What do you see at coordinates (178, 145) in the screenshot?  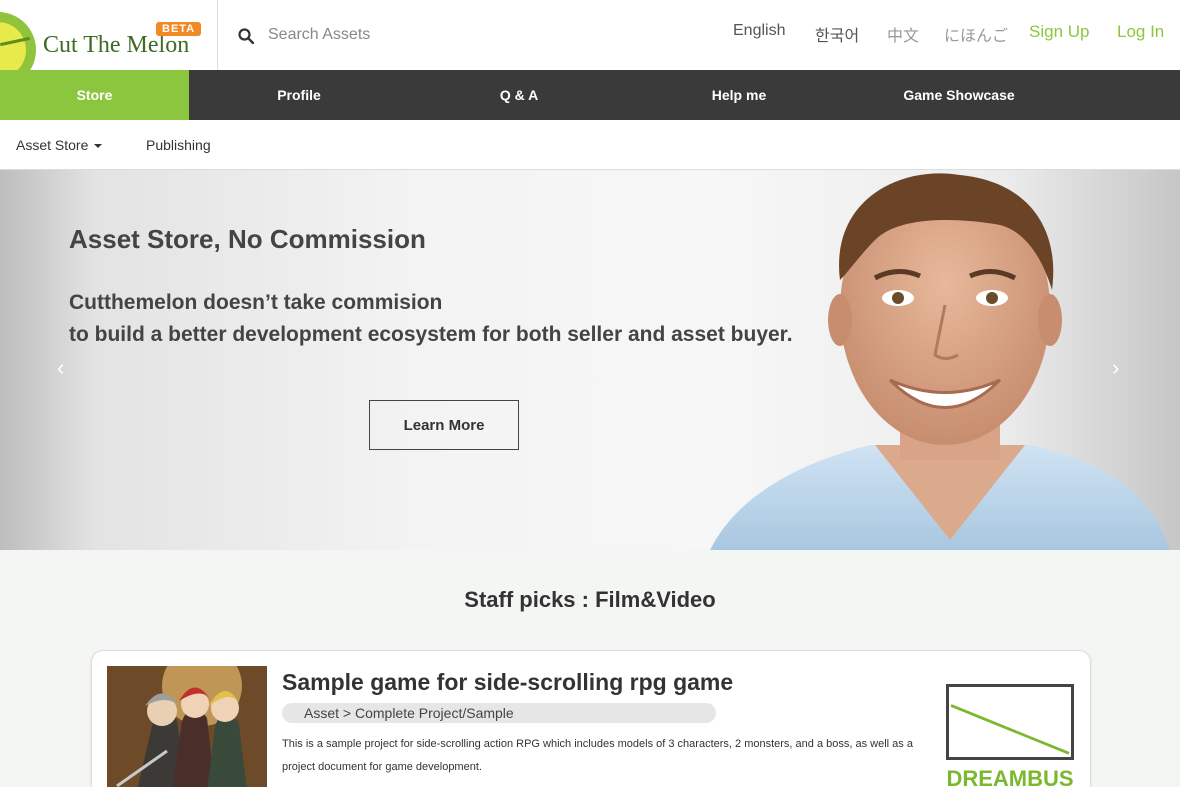 I see `publishing-link: Publishing` at bounding box center [178, 145].